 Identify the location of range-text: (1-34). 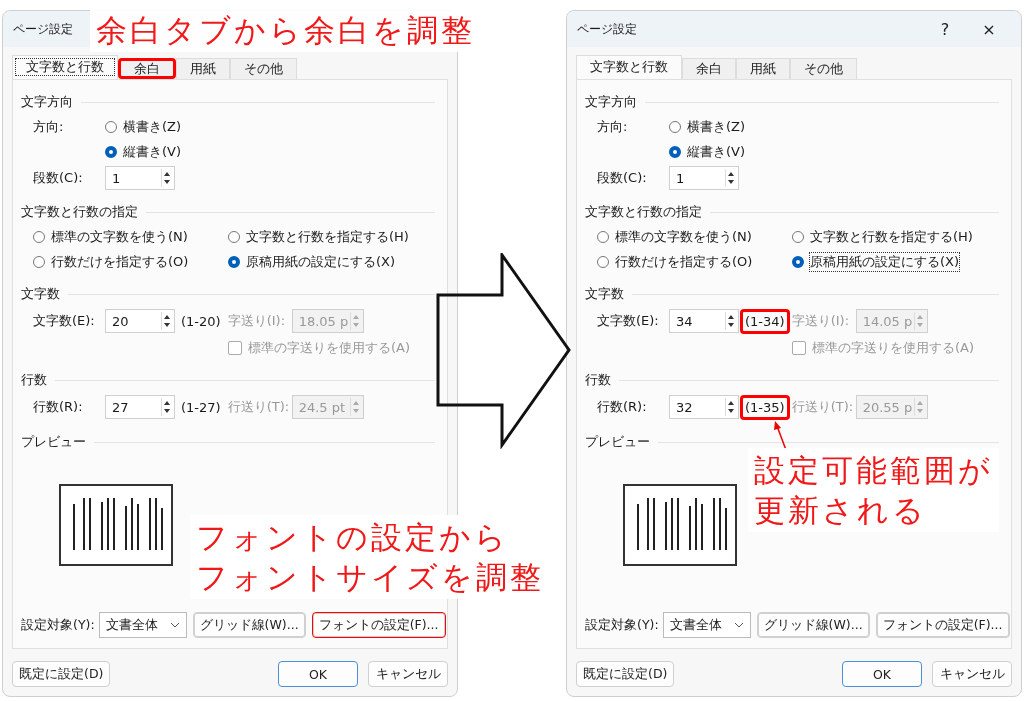
(765, 321).